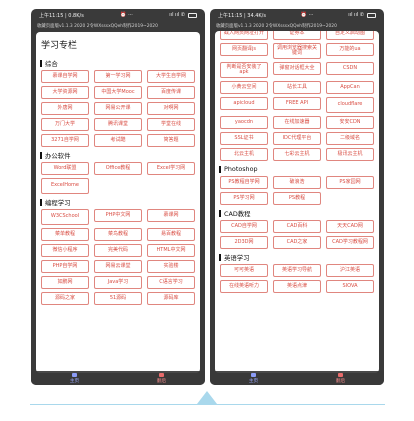 The image size is (414, 421). What do you see at coordinates (171, 92) in the screenshot?
I see `link-button: 百度传课` at bounding box center [171, 92].